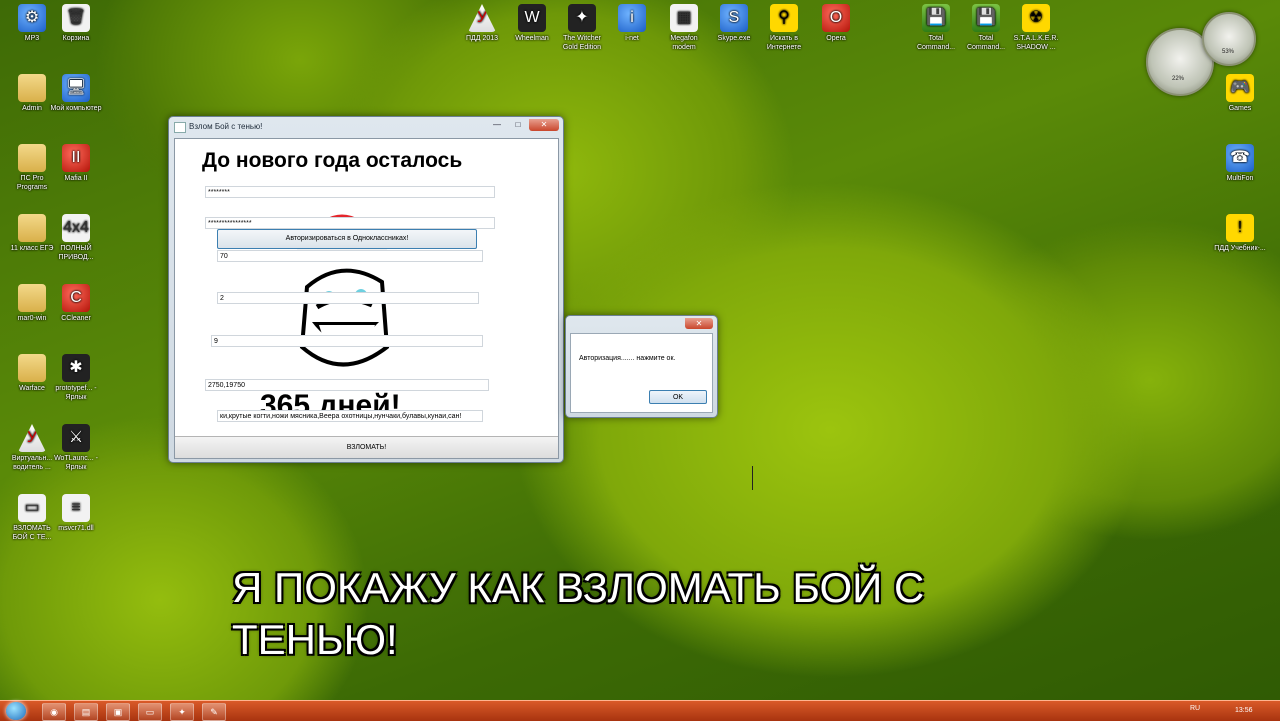 Image resolution: width=1280 pixels, height=721 pixels. What do you see at coordinates (1244, 710) in the screenshot?
I see `clock: 13:56` at bounding box center [1244, 710].